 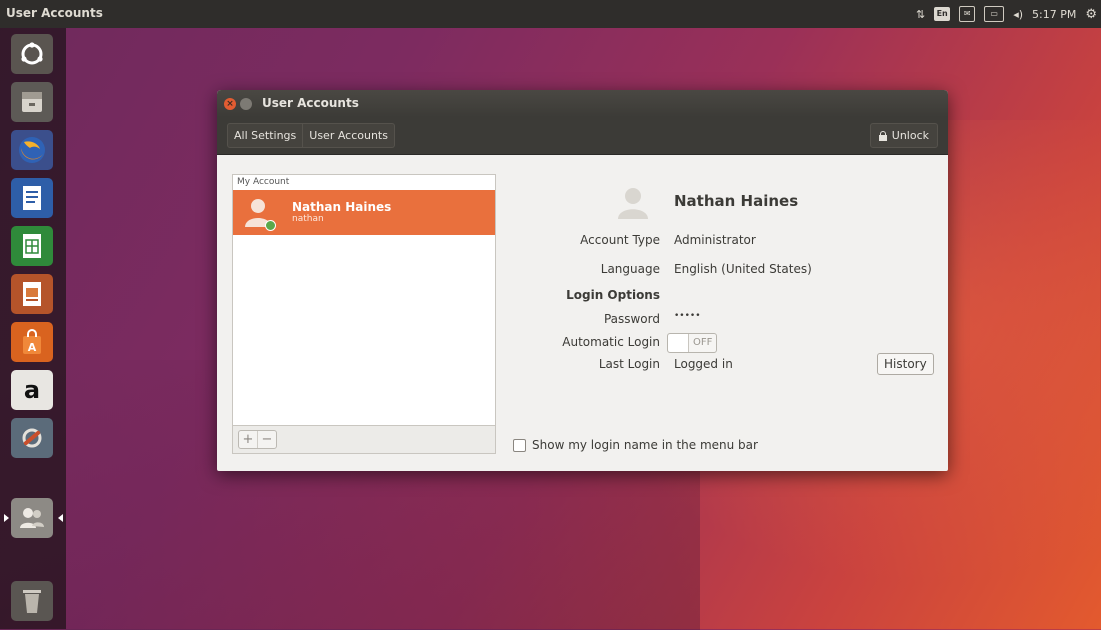 What do you see at coordinates (32, 54) in the screenshot?
I see `ubuntu-logo-icon` at bounding box center [32, 54].